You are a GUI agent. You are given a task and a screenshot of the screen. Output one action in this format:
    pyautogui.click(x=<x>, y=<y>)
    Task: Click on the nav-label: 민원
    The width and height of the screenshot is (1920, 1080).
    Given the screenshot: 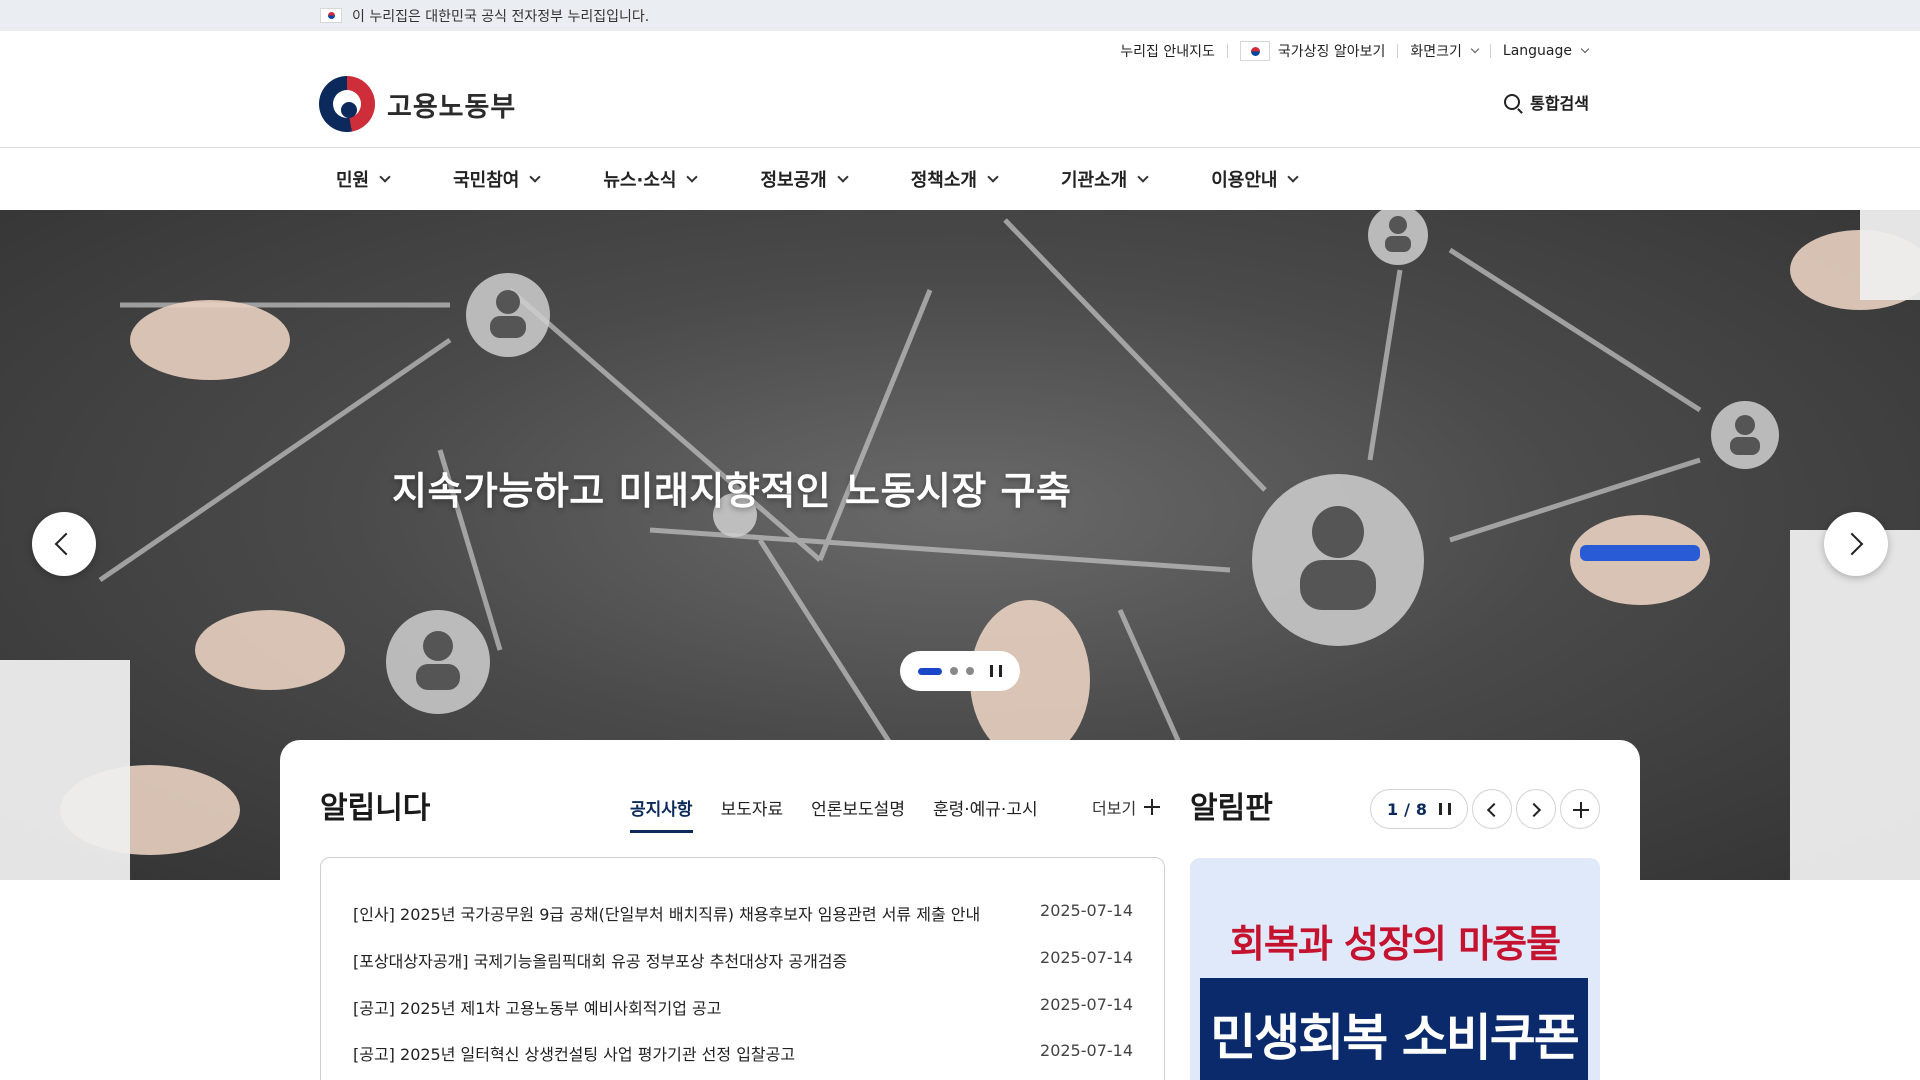 What is the action you would take?
    pyautogui.click(x=353, y=180)
    